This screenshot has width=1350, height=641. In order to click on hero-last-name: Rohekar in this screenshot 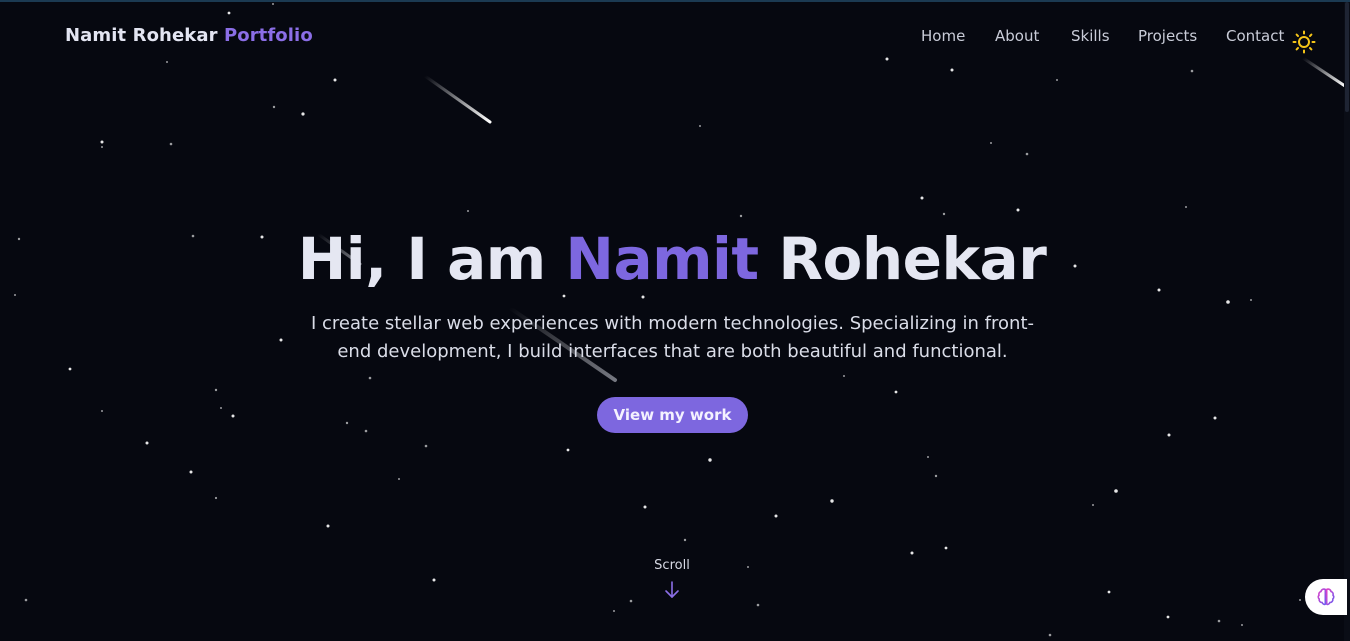, I will do `click(912, 259)`.